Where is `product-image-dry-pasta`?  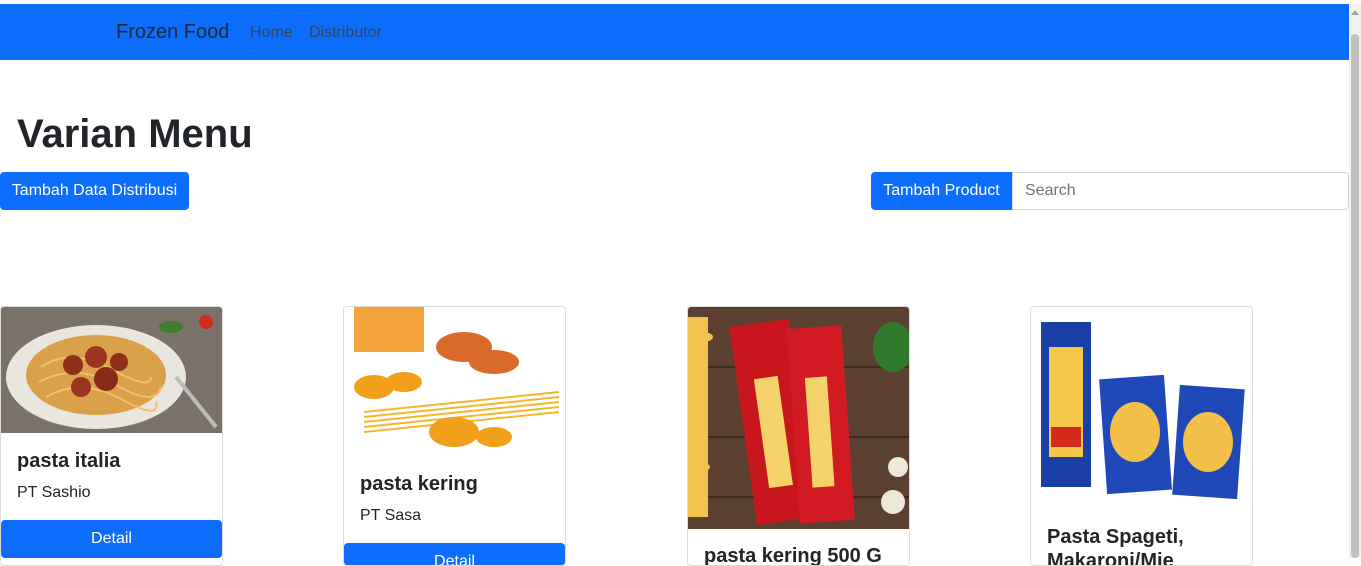
product-image-dry-pasta is located at coordinates (454, 382).